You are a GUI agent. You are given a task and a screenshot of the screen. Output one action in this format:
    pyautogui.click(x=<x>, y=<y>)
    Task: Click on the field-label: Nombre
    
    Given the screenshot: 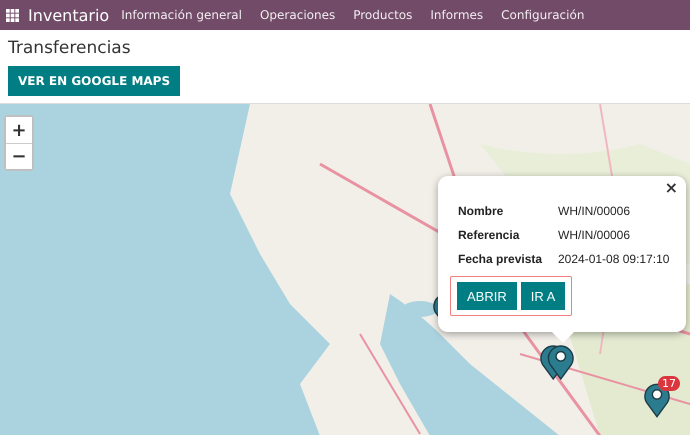 What is the action you would take?
    pyautogui.click(x=481, y=211)
    